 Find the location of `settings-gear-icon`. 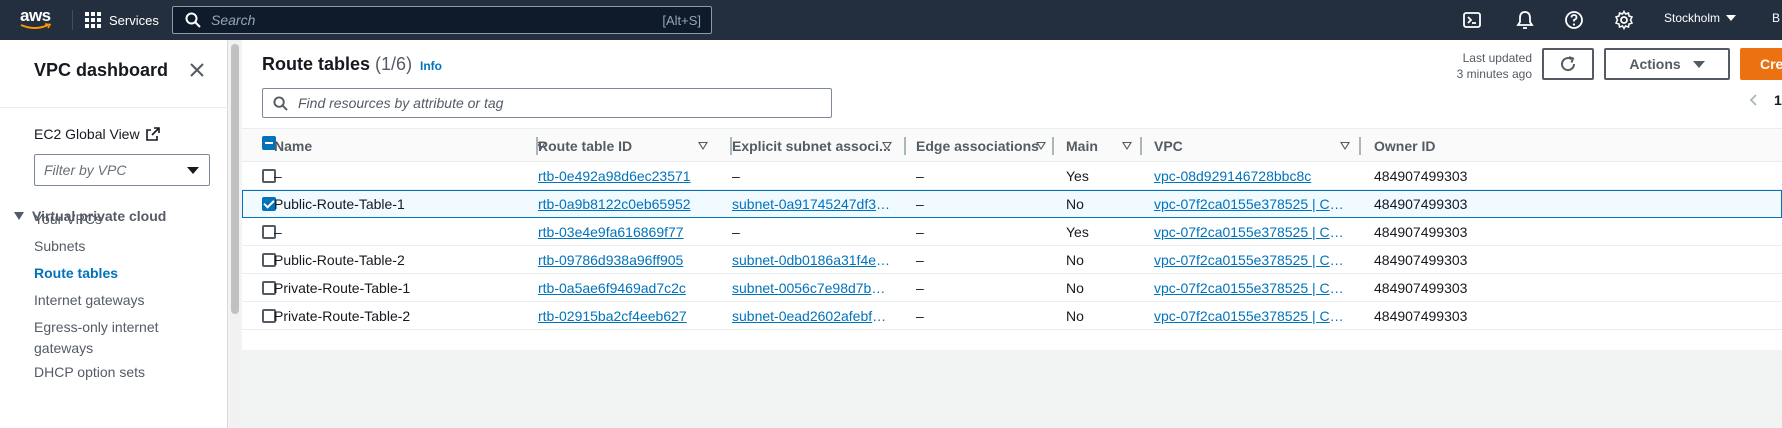

settings-gear-icon is located at coordinates (1624, 20).